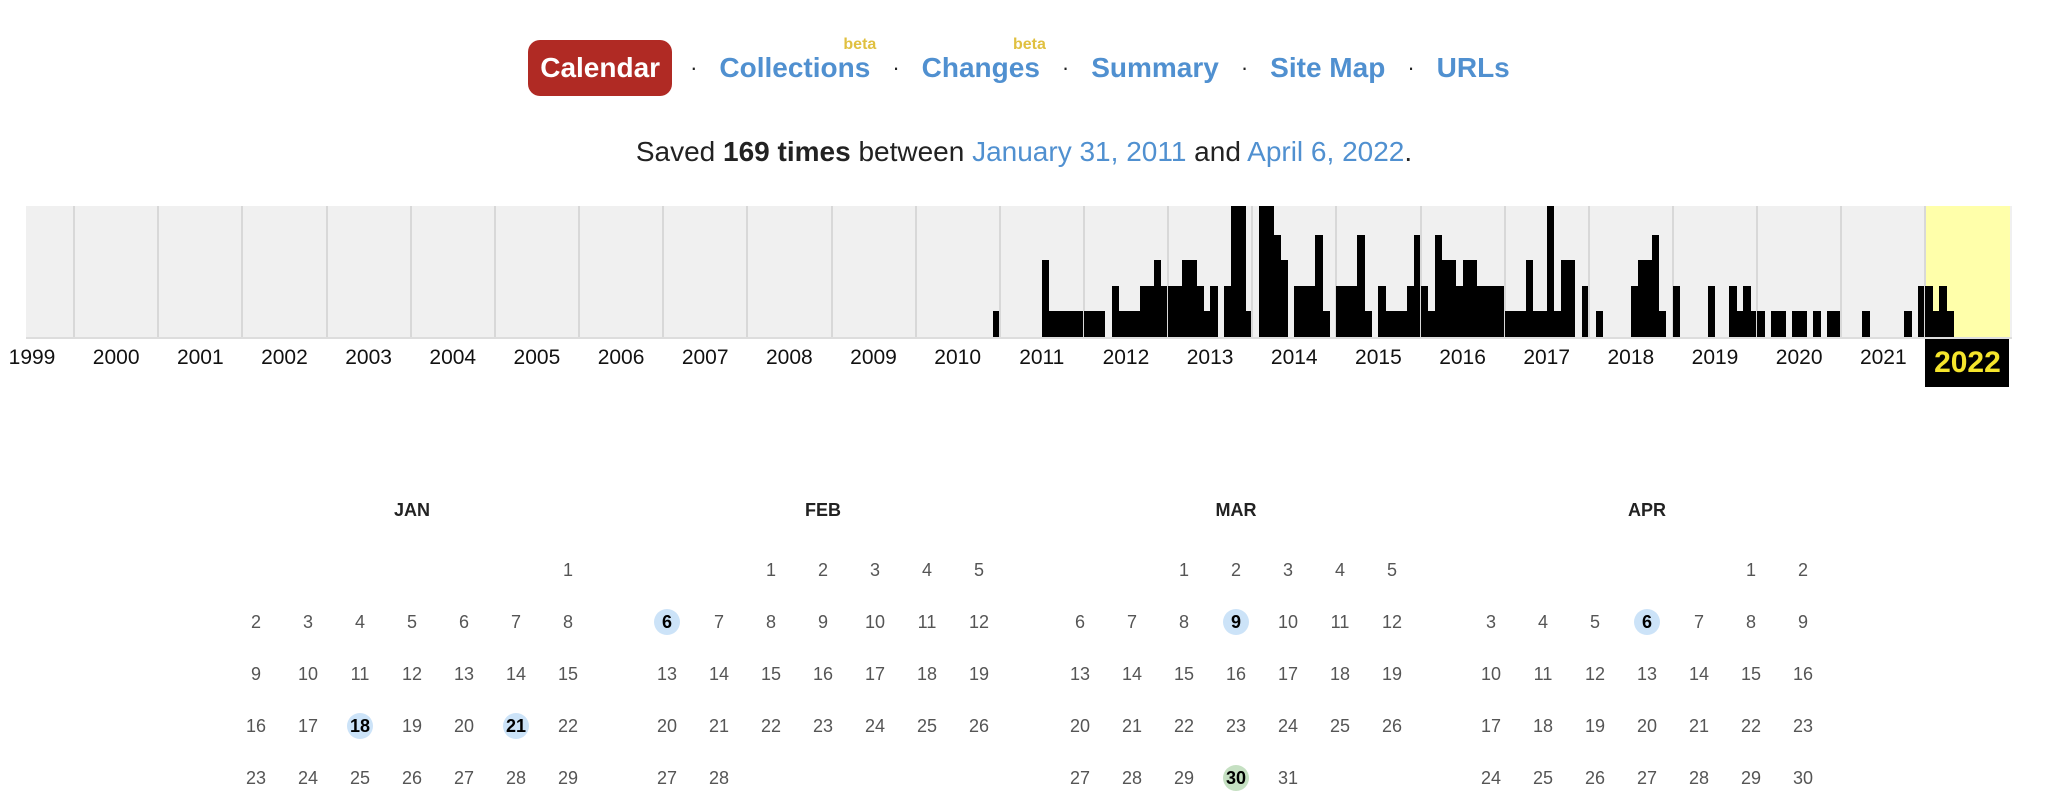  Describe the element at coordinates (1547, 358) in the screenshot. I see `year-label-2017: 2017` at that location.